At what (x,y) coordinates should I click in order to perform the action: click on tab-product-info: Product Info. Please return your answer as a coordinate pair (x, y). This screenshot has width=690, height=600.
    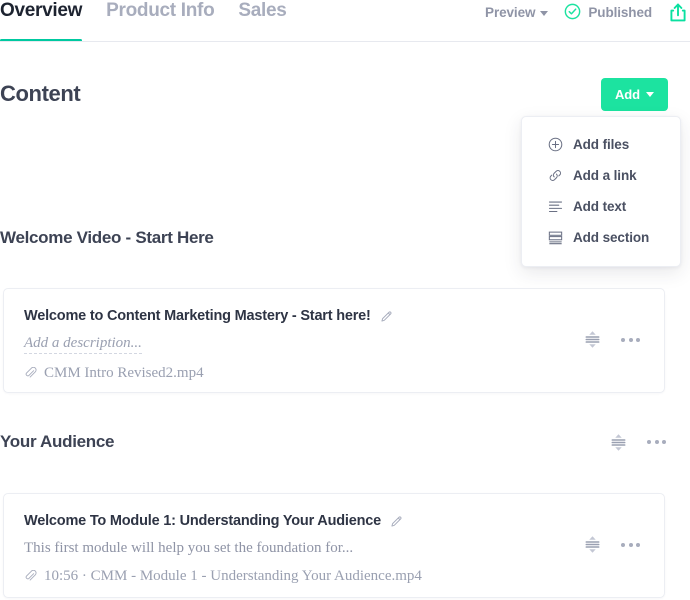
    Looking at the image, I should click on (160, 21).